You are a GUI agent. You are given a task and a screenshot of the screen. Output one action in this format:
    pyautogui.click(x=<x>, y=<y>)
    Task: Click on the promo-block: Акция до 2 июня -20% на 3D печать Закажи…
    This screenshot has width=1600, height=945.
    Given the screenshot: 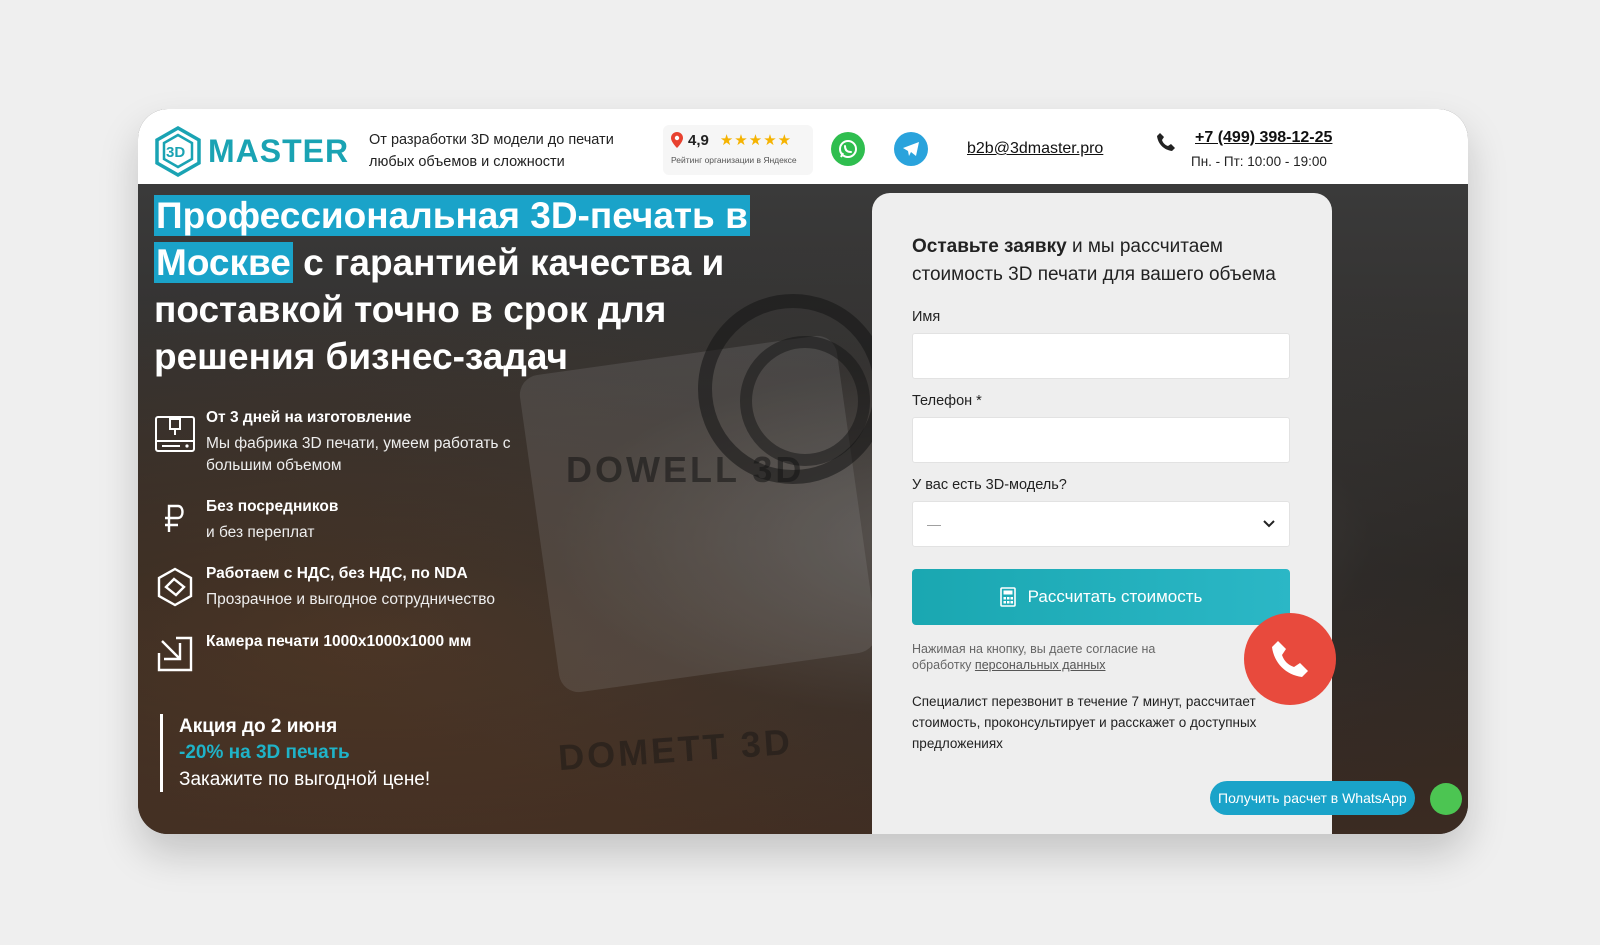 What is the action you would take?
    pyautogui.click(x=295, y=753)
    